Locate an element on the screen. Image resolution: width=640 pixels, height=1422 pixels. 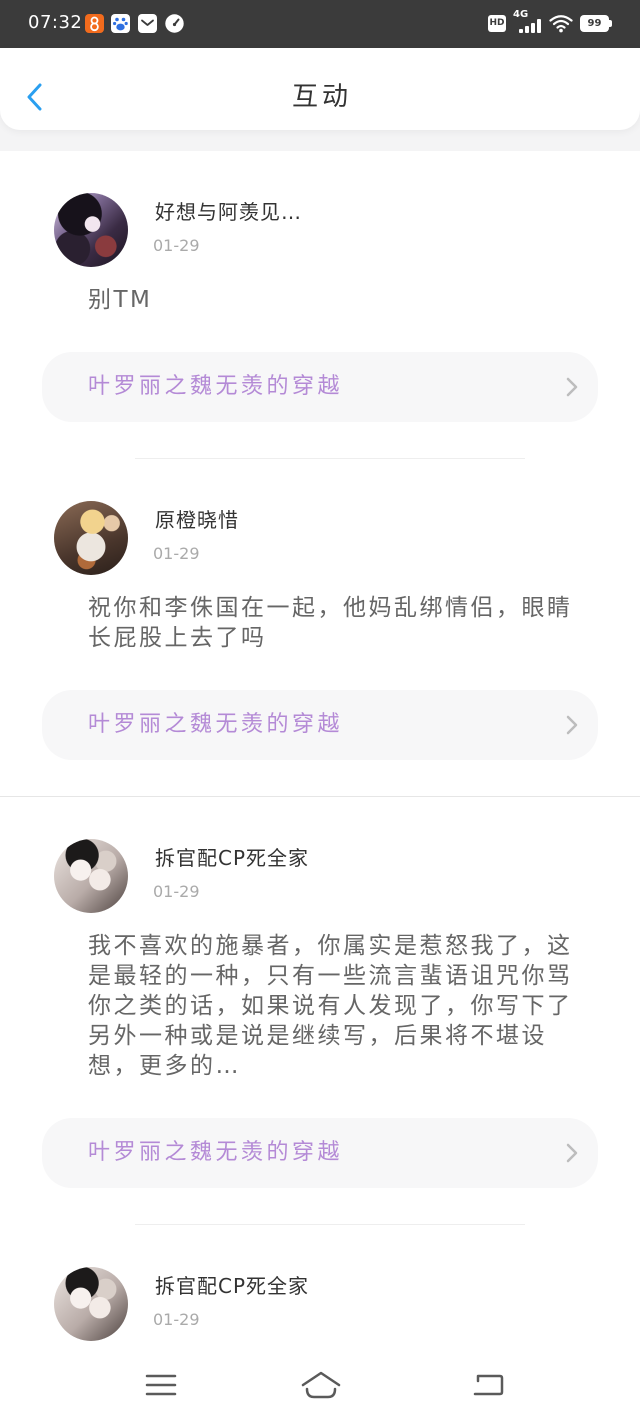
item-header: 原橙晓惜 01-29 is located at coordinates (320, 538).